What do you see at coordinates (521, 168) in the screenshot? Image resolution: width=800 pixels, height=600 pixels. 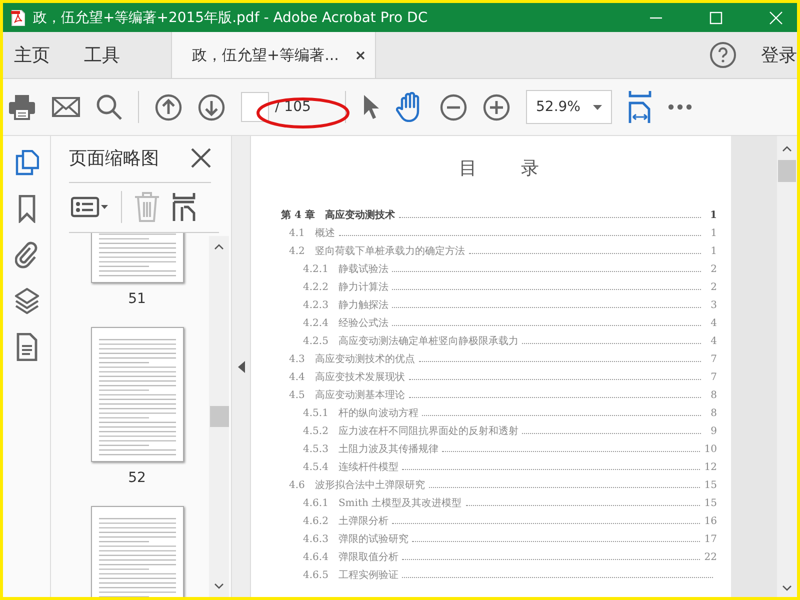 I see `toc-heading: 目录` at bounding box center [521, 168].